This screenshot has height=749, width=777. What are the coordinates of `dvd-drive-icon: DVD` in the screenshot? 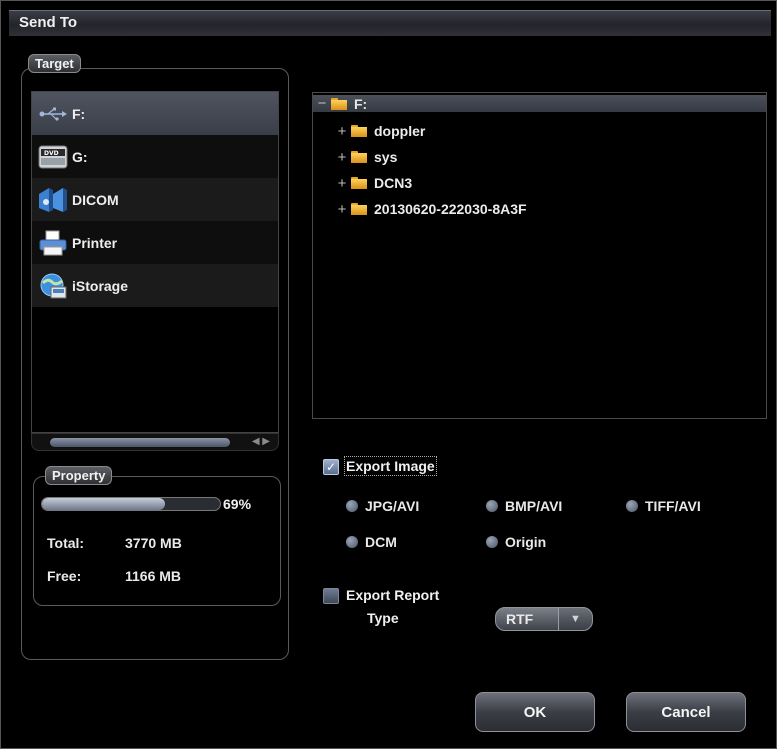 It's located at (53, 157).